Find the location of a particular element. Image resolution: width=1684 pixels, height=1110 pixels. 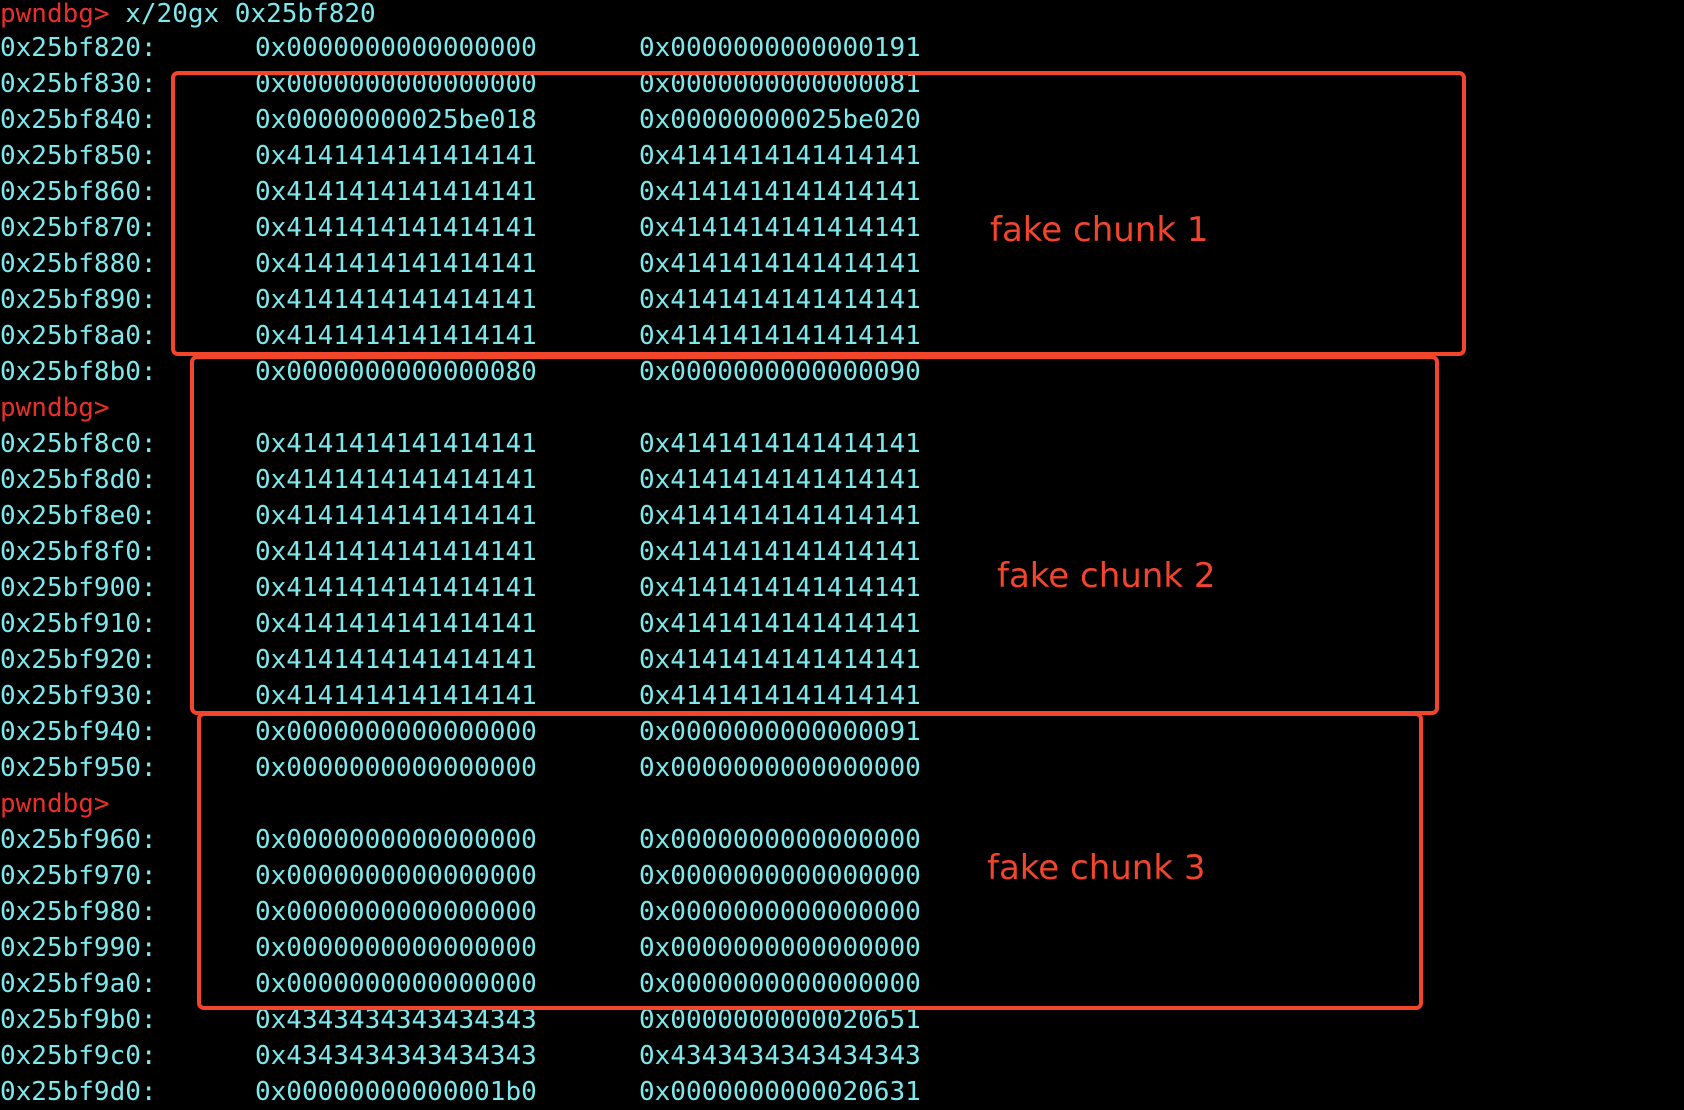

memory-address: 0x25bf950: is located at coordinates (78, 768).